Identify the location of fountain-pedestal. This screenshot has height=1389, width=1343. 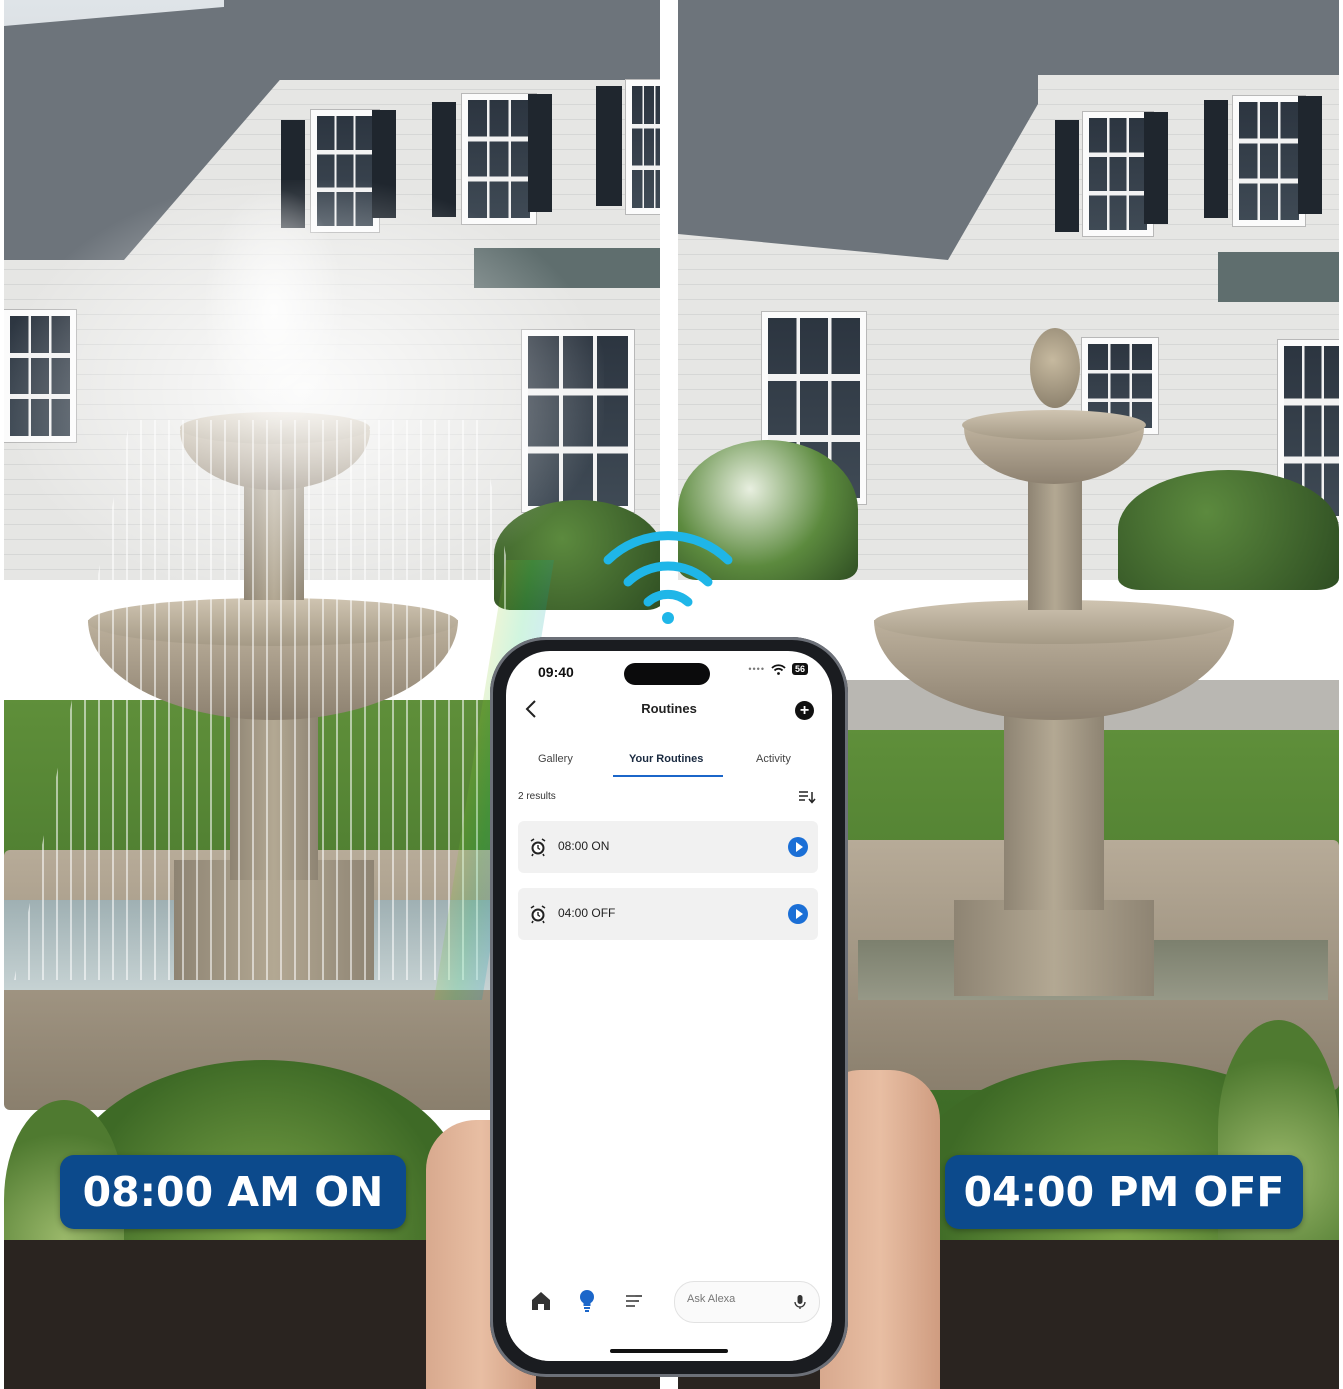
(1054, 805).